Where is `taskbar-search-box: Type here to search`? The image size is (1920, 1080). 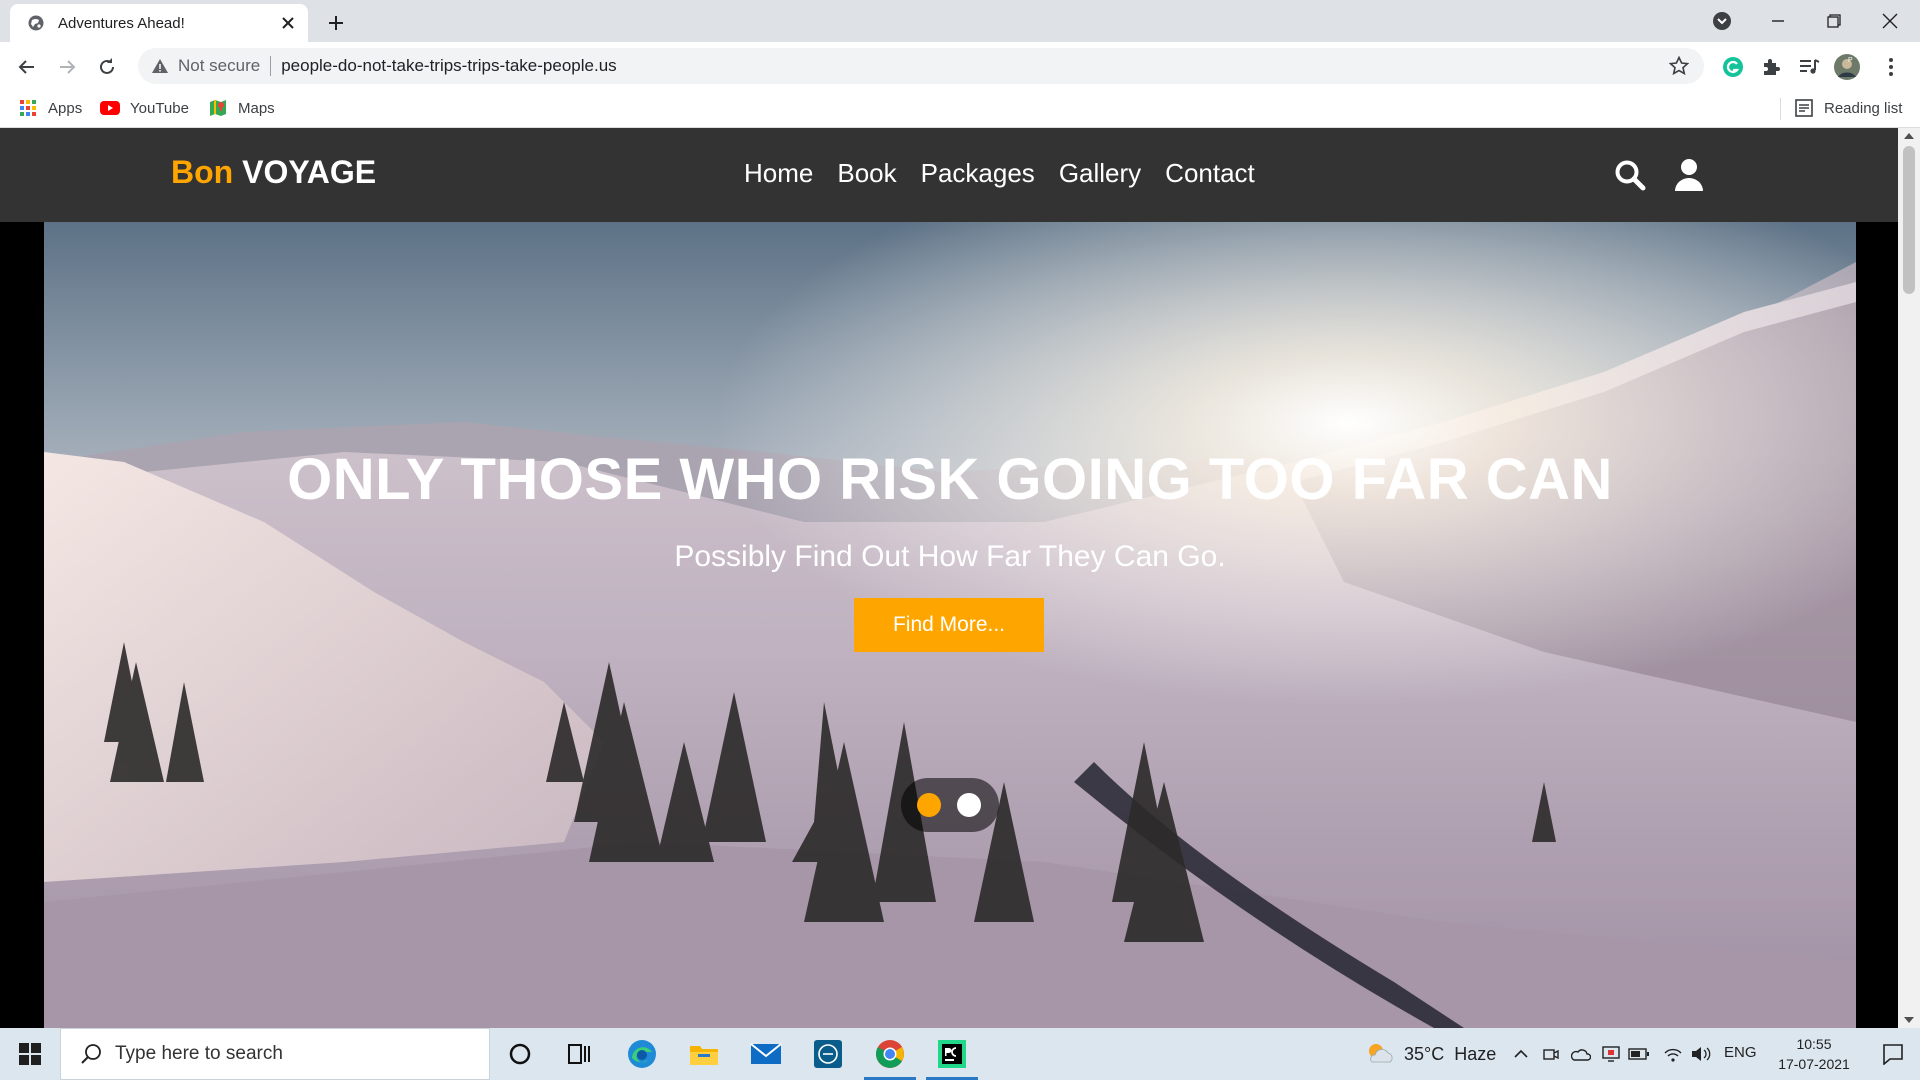
taskbar-search-box: Type here to search is located at coordinates (275, 1054).